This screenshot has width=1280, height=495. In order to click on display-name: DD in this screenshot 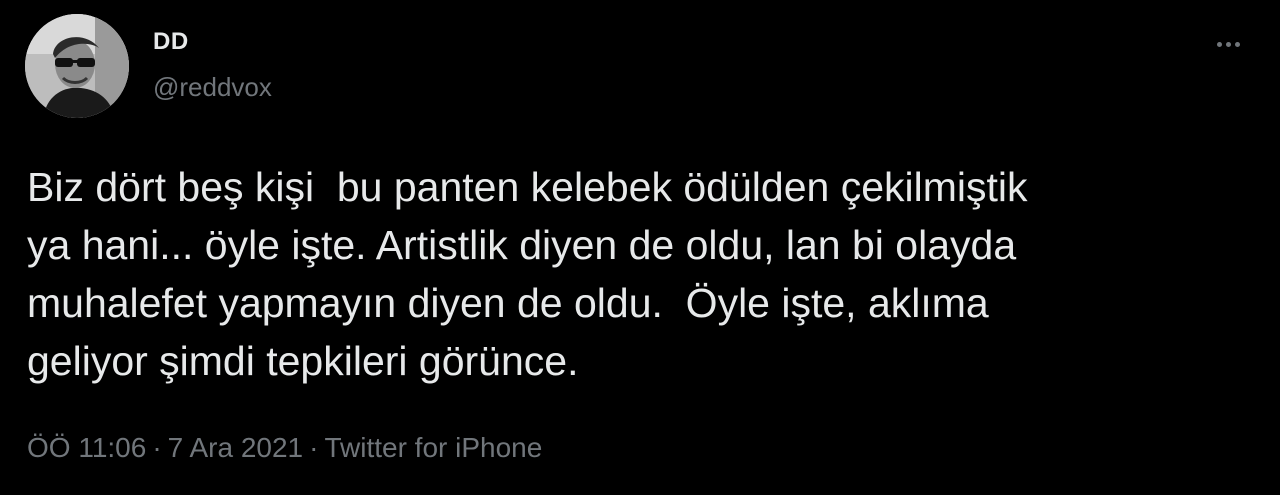, I will do `click(171, 42)`.